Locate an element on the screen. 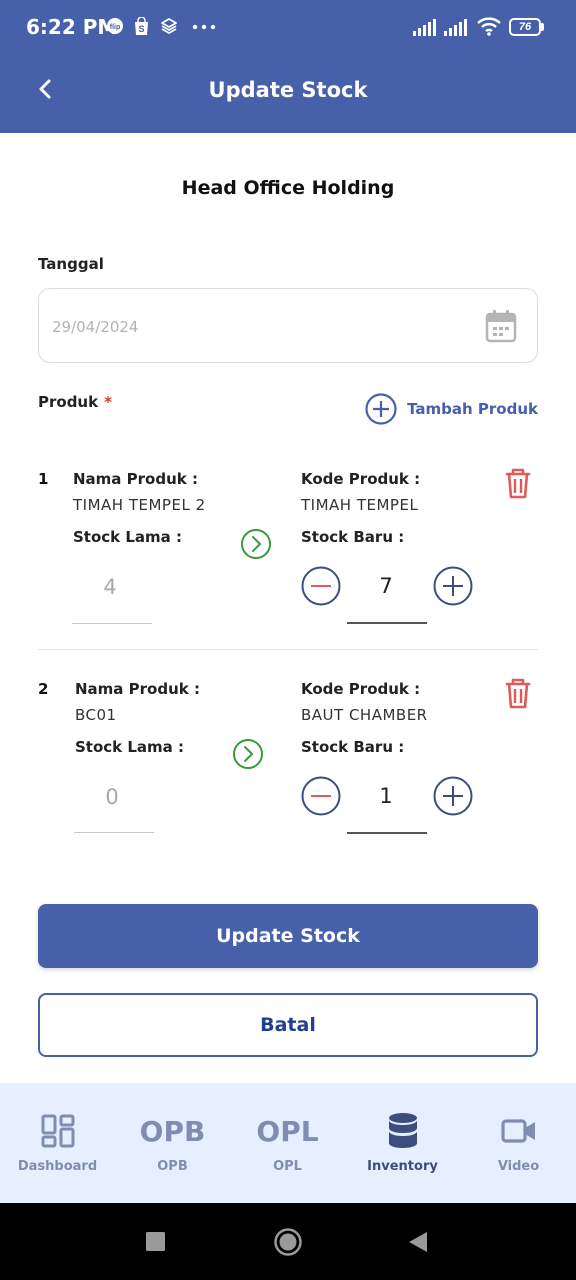 The height and width of the screenshot is (1280, 576). old-stock-value: 0 is located at coordinates (112, 797).